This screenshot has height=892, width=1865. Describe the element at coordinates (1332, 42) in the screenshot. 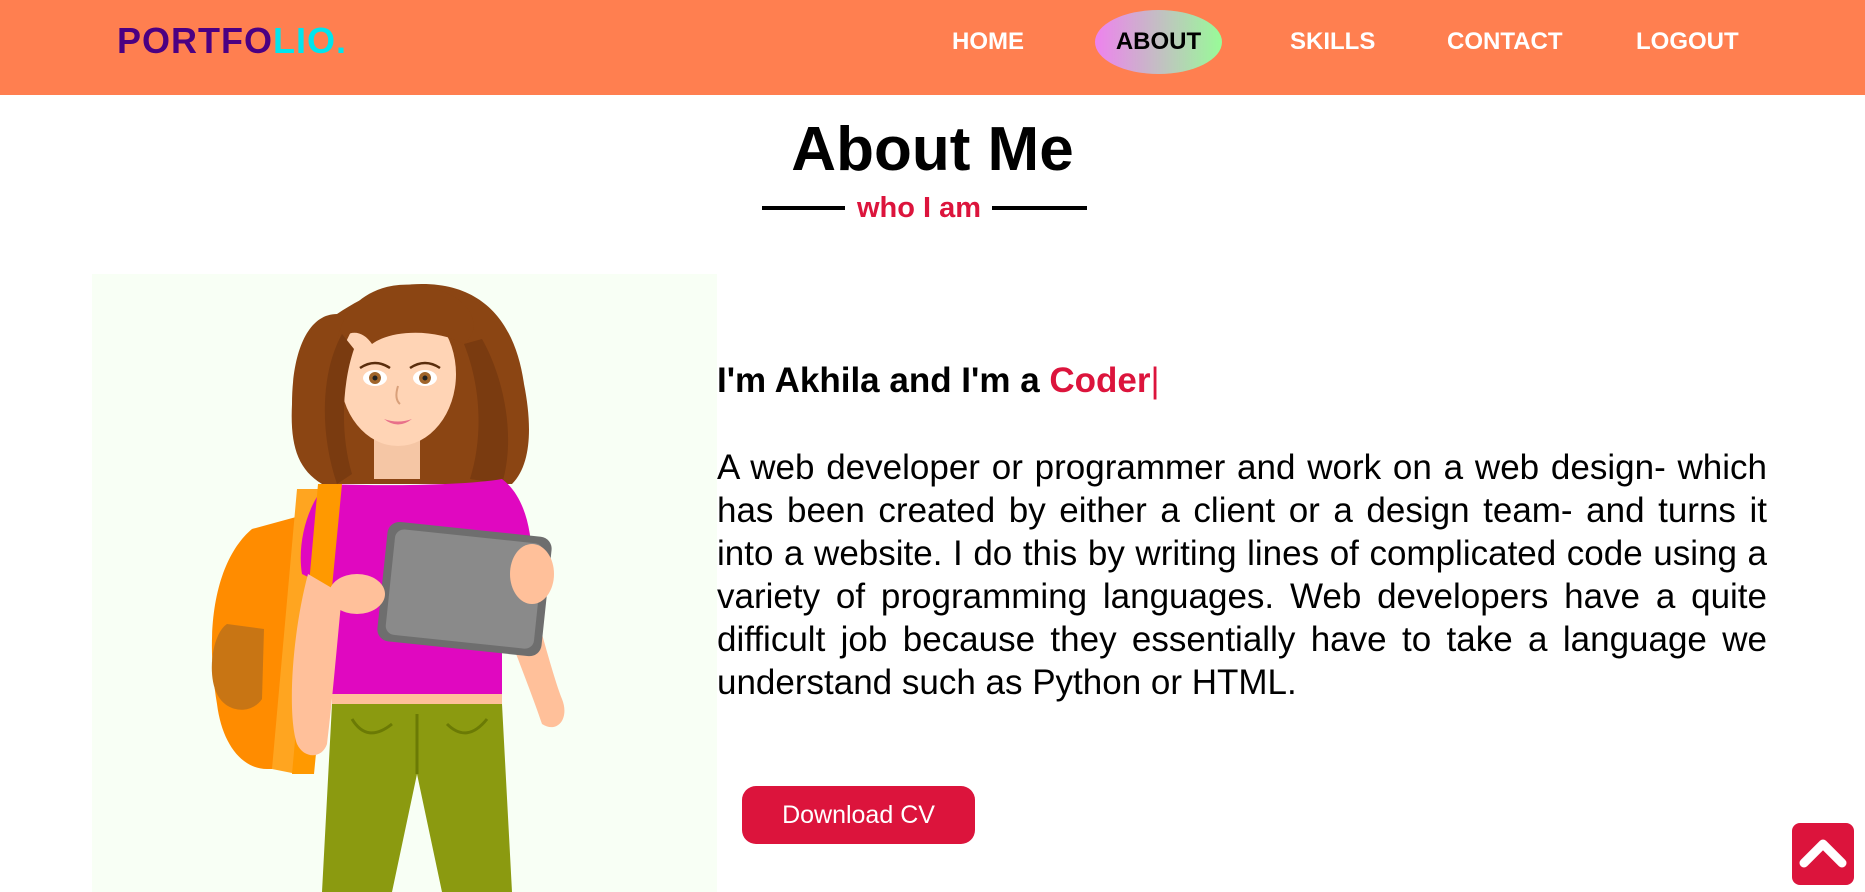

I see `nav-skills: SKILLS` at that location.